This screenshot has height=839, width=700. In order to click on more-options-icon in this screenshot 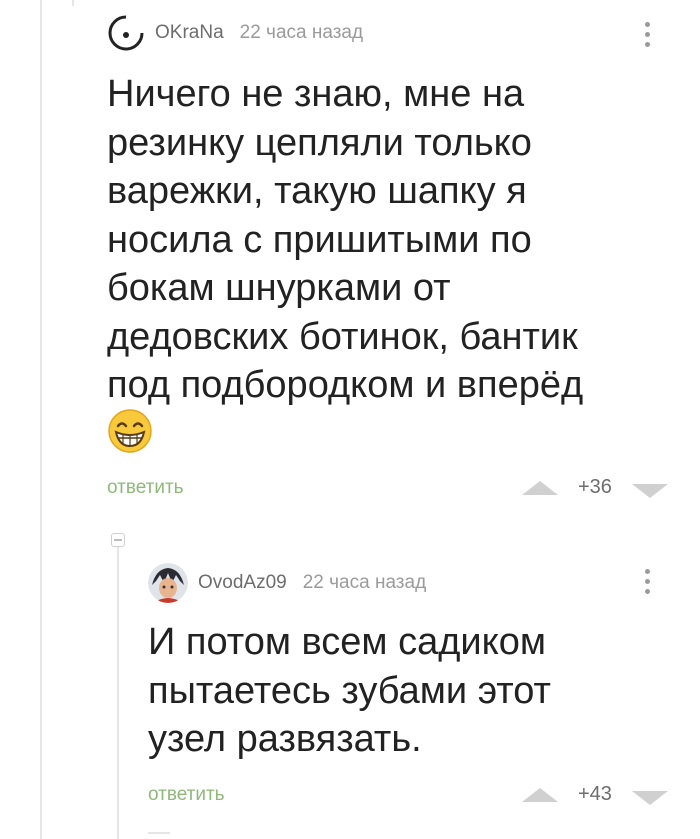, I will do `click(647, 581)`.